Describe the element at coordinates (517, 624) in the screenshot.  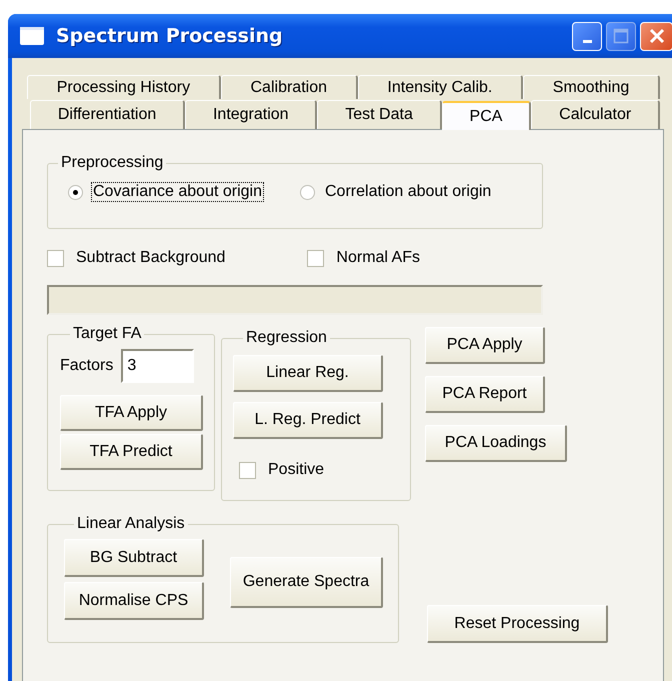
I see `reset-processing-button: Reset Processing` at that location.